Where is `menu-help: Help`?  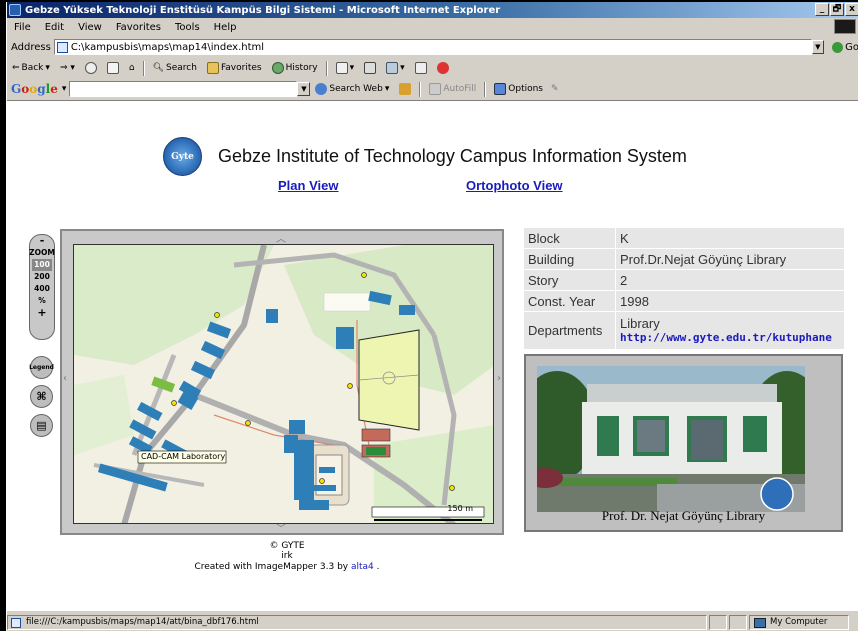
menu-help: Help is located at coordinates (225, 27).